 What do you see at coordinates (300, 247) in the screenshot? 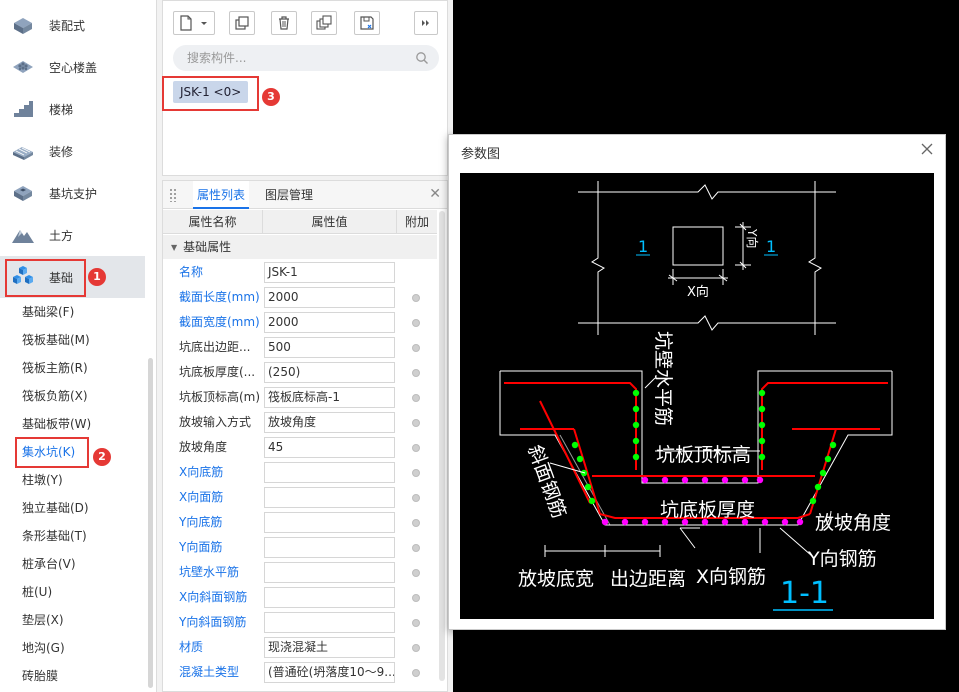
I see `property-group-header: ▼ 基础属性` at bounding box center [300, 247].